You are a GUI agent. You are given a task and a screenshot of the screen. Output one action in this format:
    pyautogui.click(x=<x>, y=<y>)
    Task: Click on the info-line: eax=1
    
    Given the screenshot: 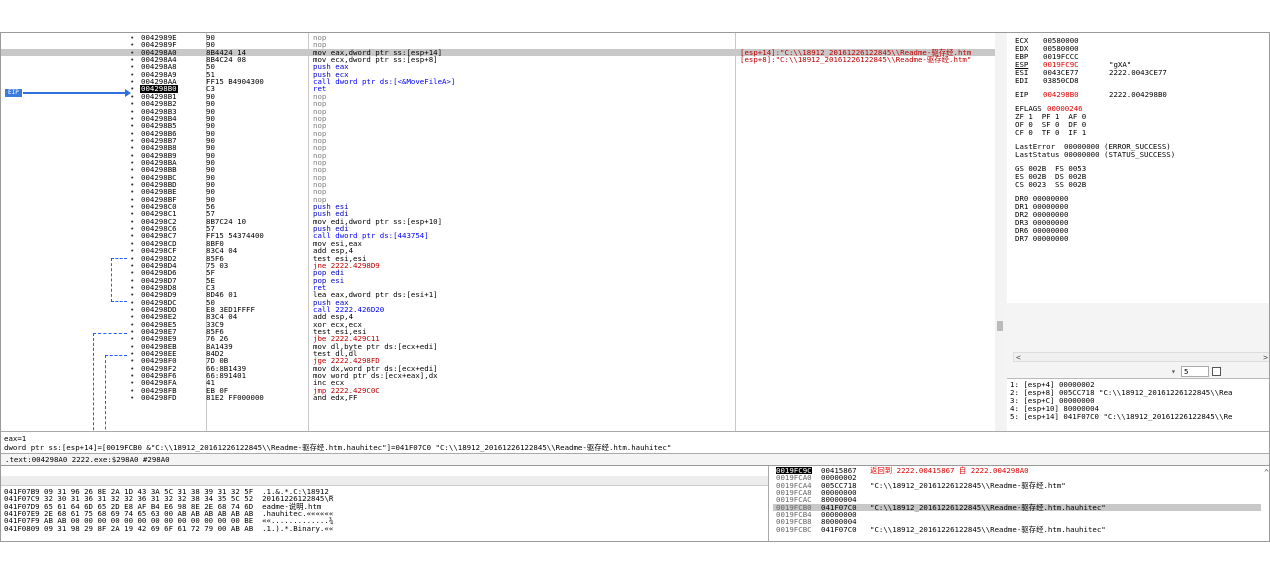 What is the action you would take?
    pyautogui.click(x=15, y=438)
    